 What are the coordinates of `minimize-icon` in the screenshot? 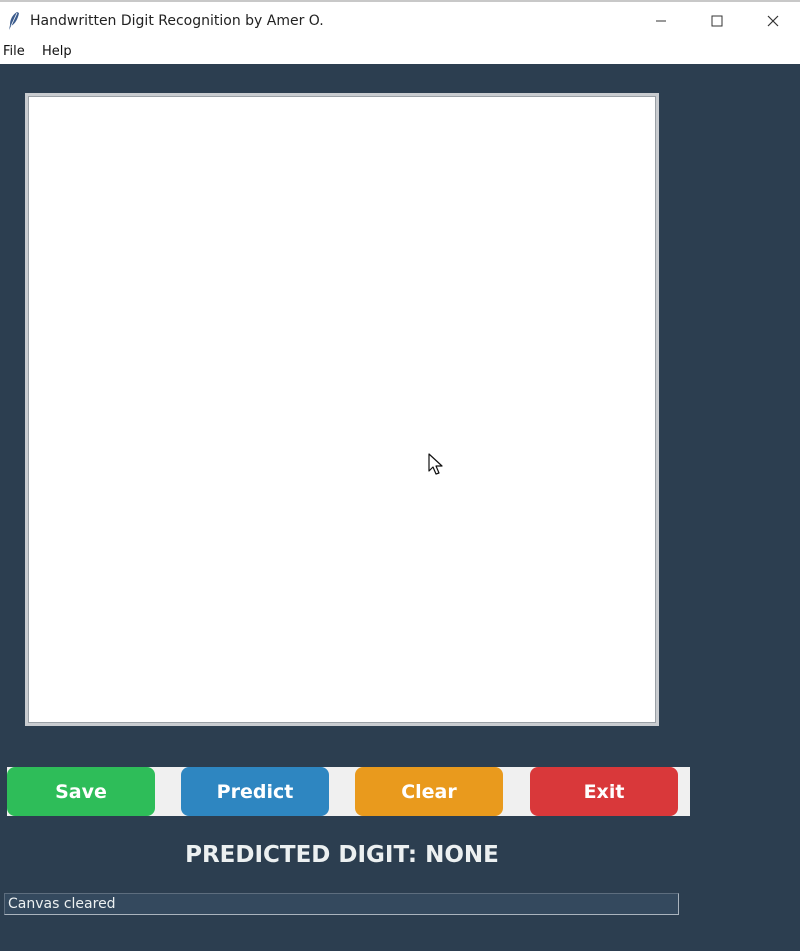 It's located at (661, 21).